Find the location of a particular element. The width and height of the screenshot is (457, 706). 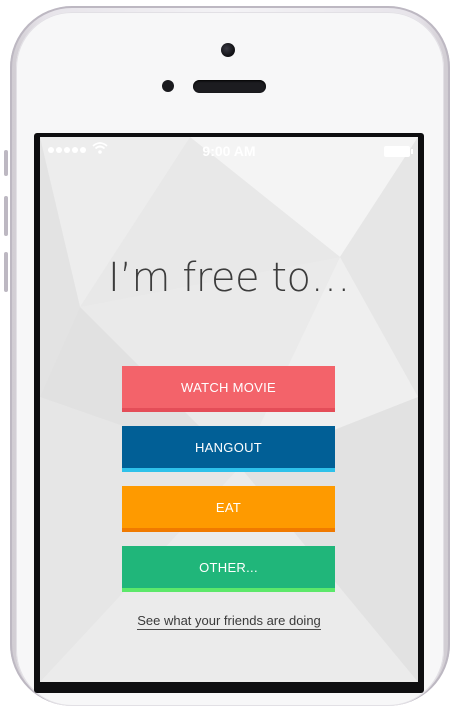

earpiece-speaker is located at coordinates (229, 86).